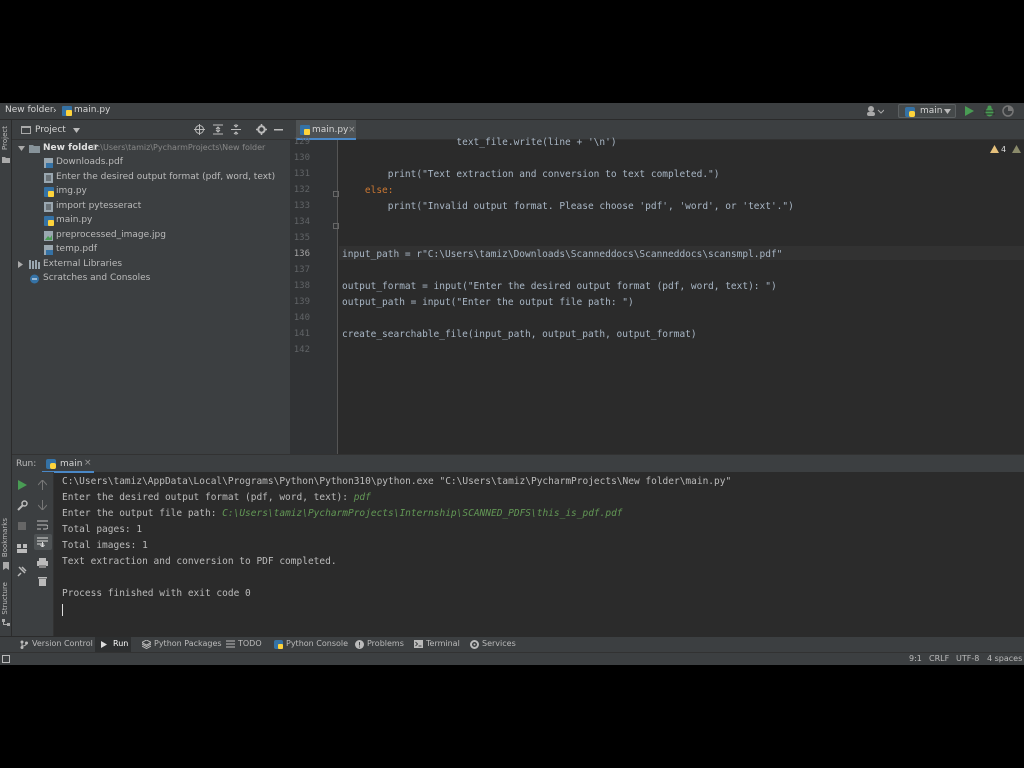  What do you see at coordinates (5, 598) in the screenshot?
I see `structure-tool-tab: Structure` at bounding box center [5, 598].